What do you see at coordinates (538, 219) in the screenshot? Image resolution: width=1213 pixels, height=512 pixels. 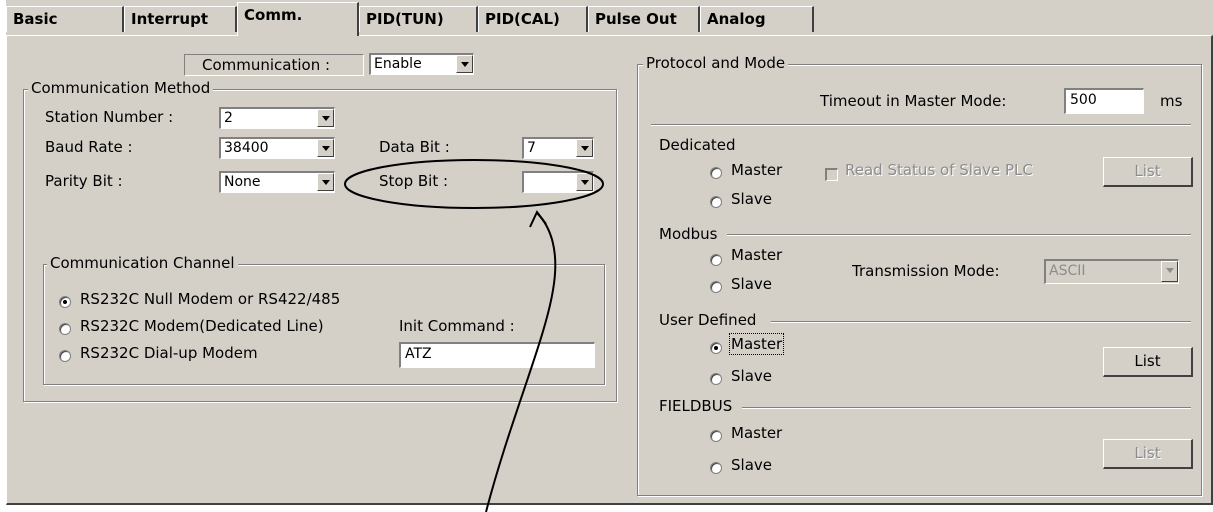 I see `arrow-head-icon` at bounding box center [538, 219].